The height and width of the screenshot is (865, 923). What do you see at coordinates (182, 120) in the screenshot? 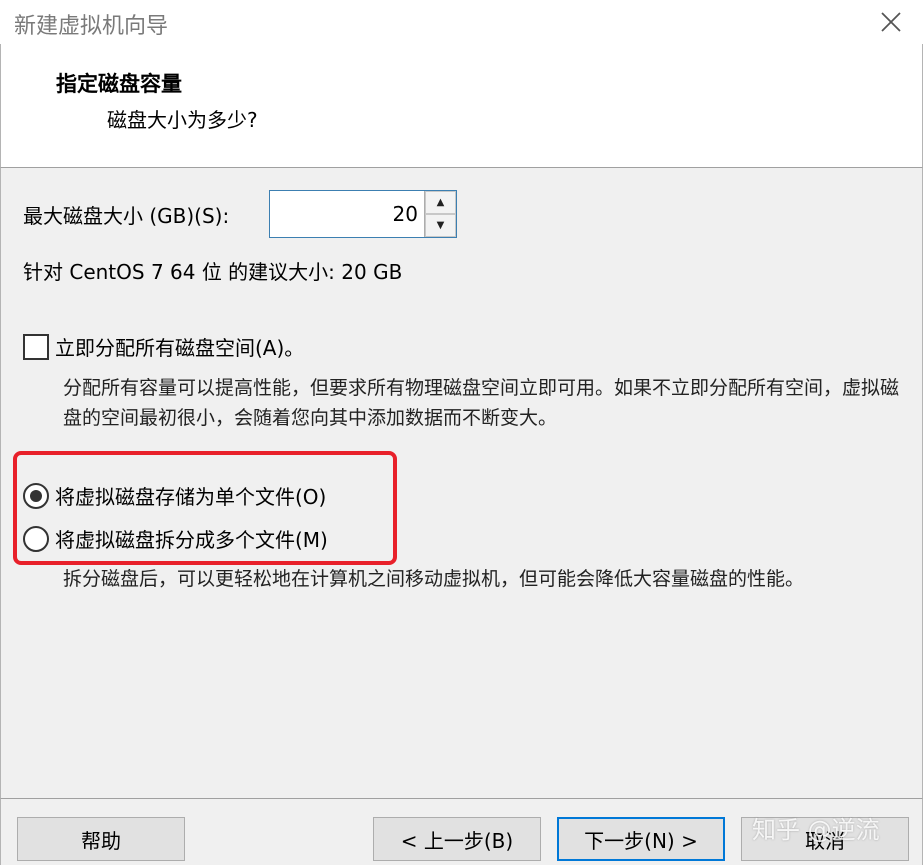
I see `page-subtitle: 磁盘大小为多少?` at bounding box center [182, 120].